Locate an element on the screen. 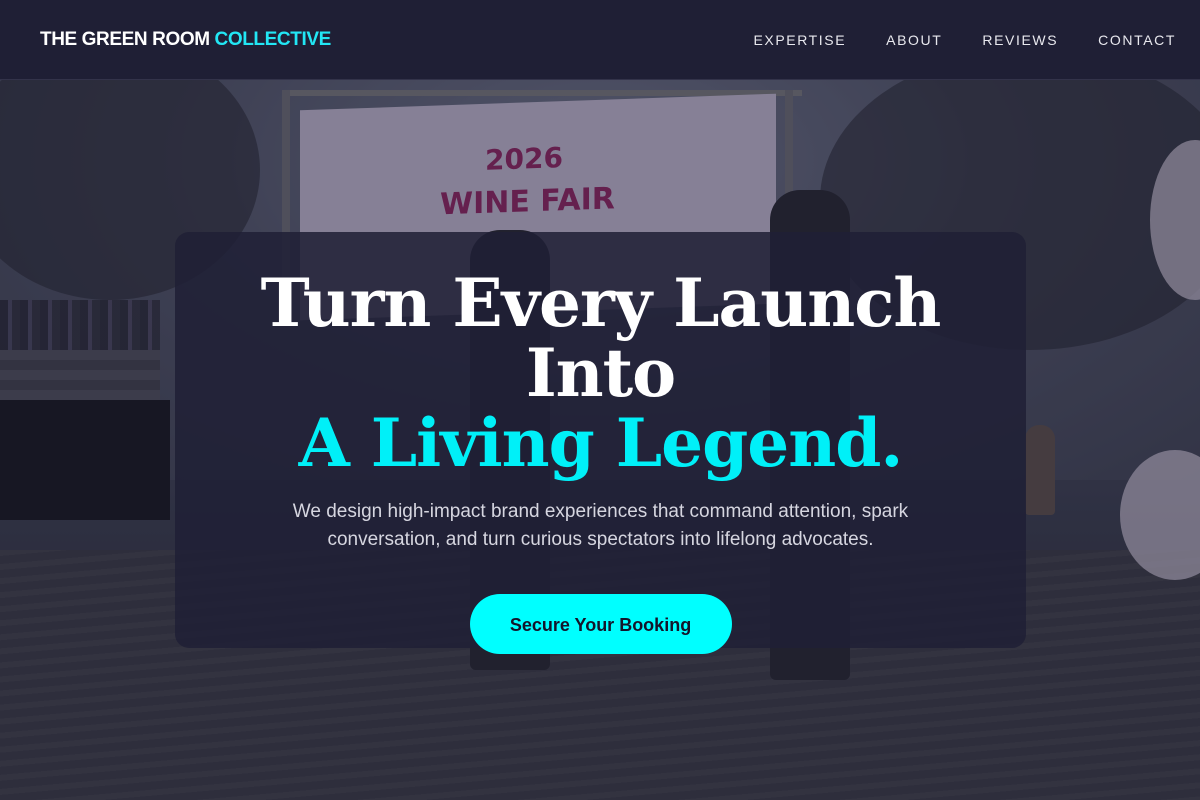 The height and width of the screenshot is (800, 1200). nav-link-about: ABOUT is located at coordinates (914, 40).